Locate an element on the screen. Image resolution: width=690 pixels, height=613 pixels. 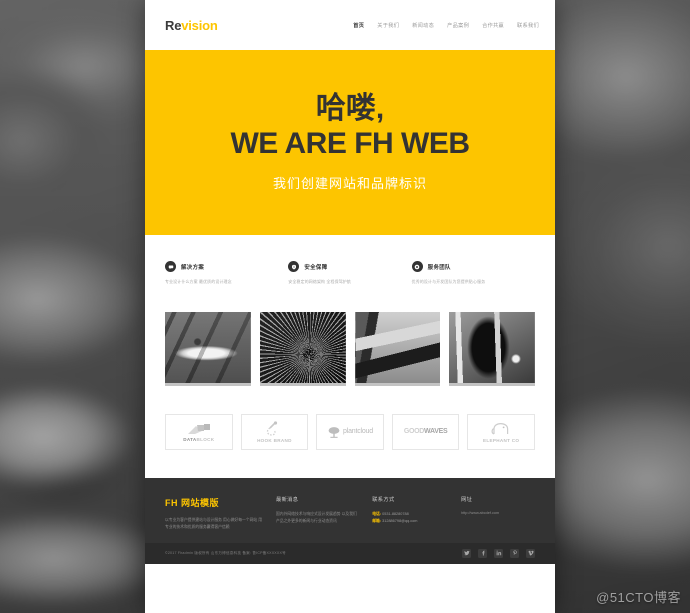
client-logo-elephant: ELEPHANT CO is located at coordinates (501, 431).